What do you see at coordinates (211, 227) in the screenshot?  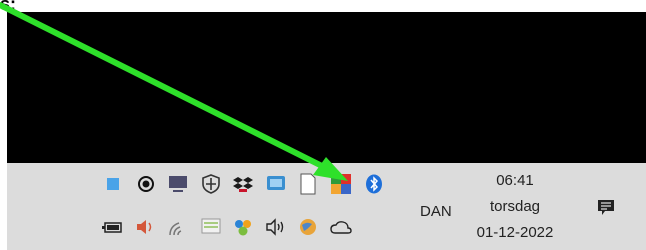 I see `network-icon` at bounding box center [211, 227].